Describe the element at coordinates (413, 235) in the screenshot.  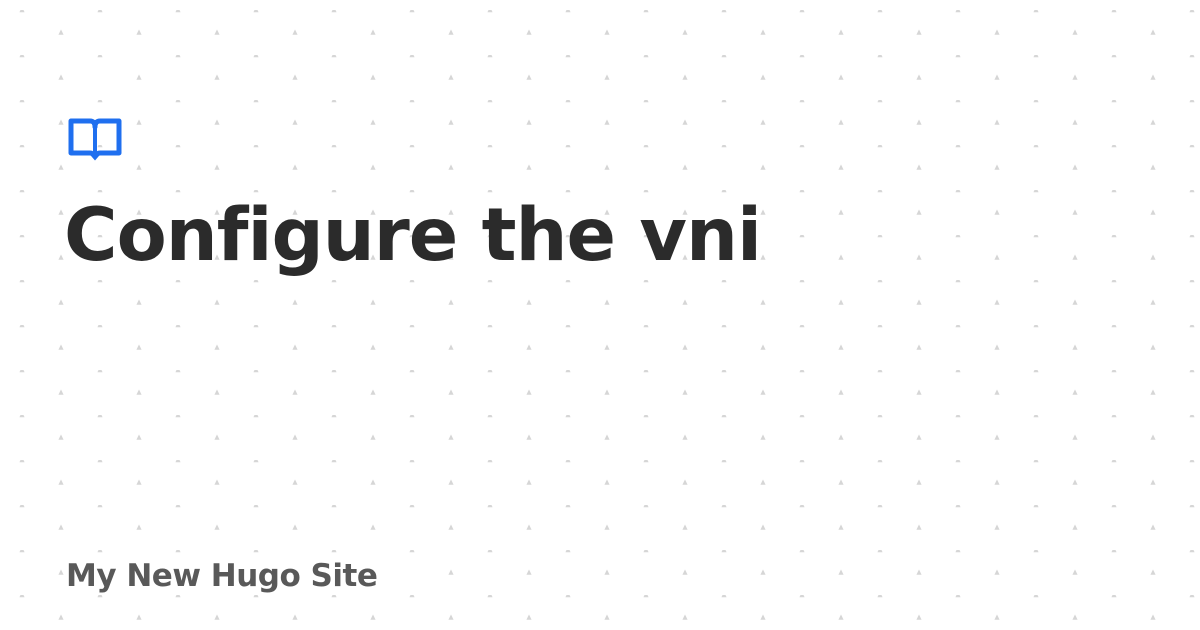
I see `page-title: Configure the vni` at that location.